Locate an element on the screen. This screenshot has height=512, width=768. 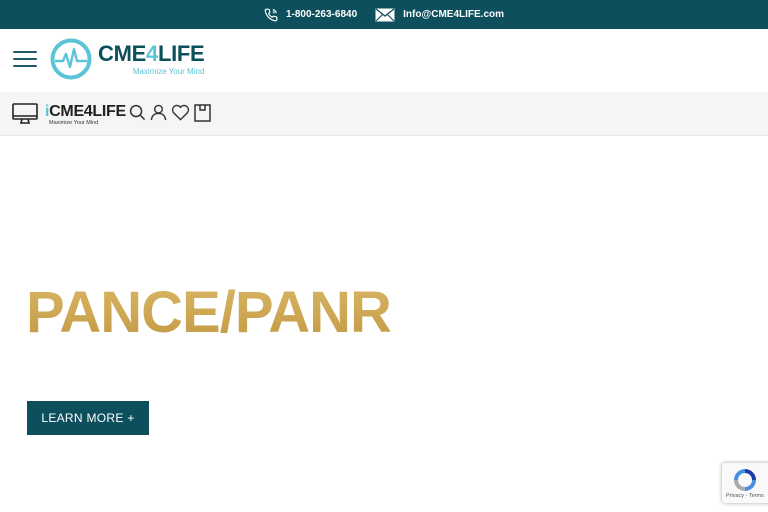
heart-icon is located at coordinates (180, 112).